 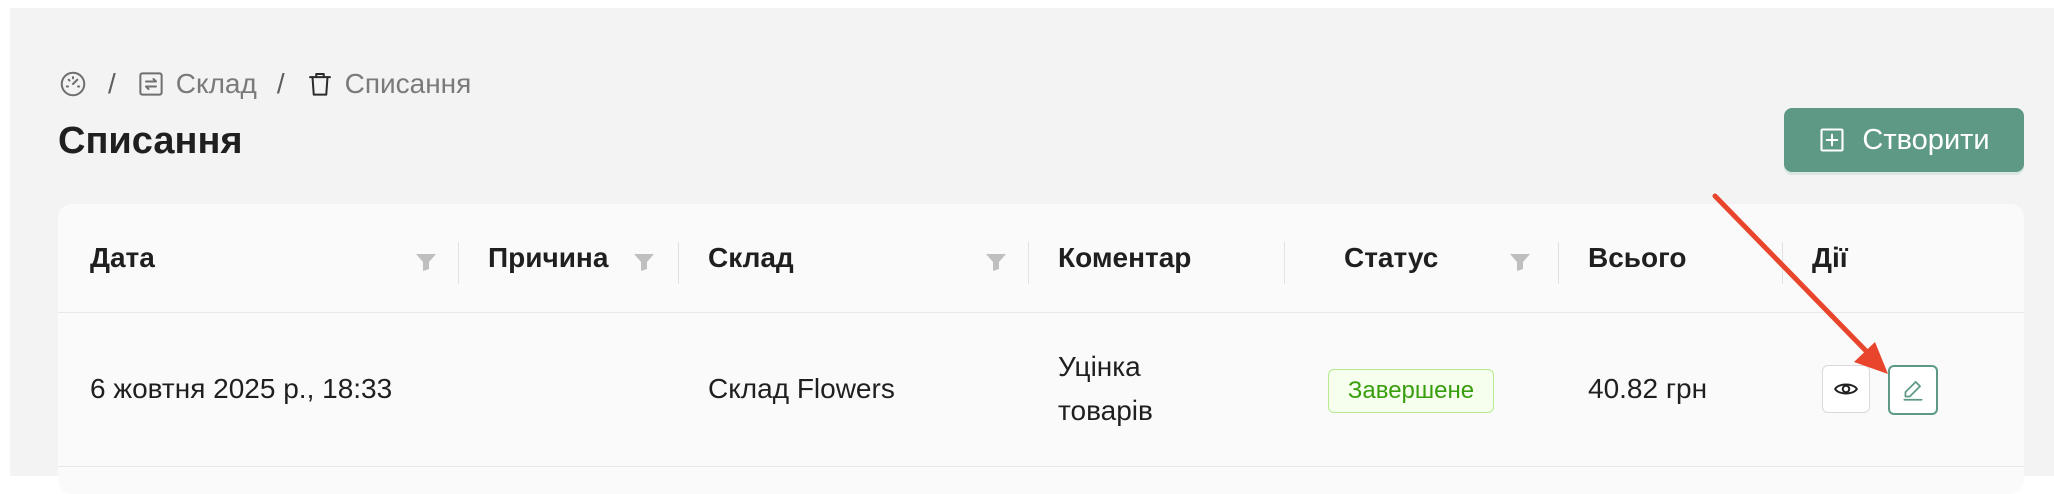 I want to click on edit-button, so click(x=1913, y=390).